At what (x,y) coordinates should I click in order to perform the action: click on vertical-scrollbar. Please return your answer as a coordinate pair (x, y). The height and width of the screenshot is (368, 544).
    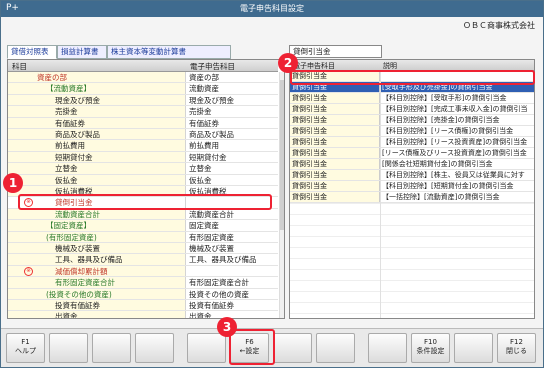
    Looking at the image, I should click on (281, 195).